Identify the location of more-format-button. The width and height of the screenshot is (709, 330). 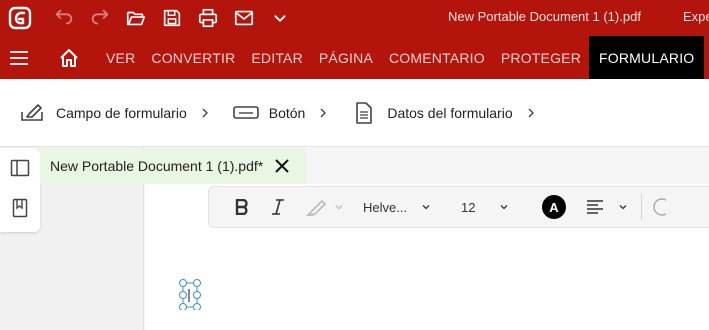
(662, 207).